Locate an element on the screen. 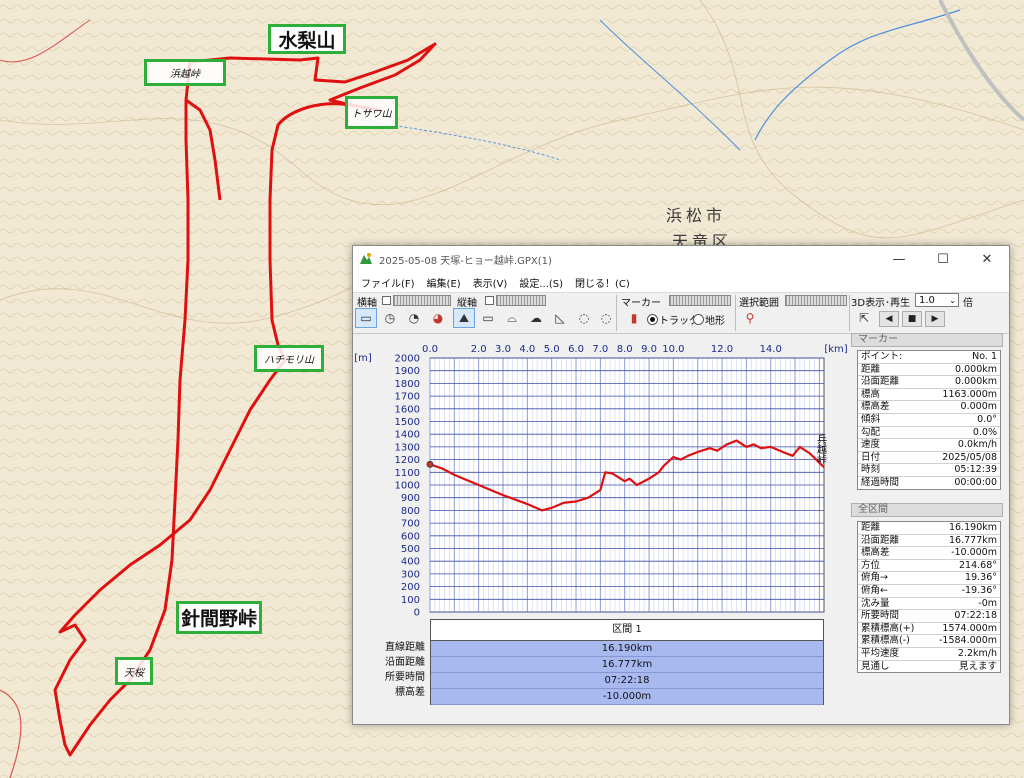 The width and height of the screenshot is (1024, 778). zoom-unit: 倍 is located at coordinates (968, 303).